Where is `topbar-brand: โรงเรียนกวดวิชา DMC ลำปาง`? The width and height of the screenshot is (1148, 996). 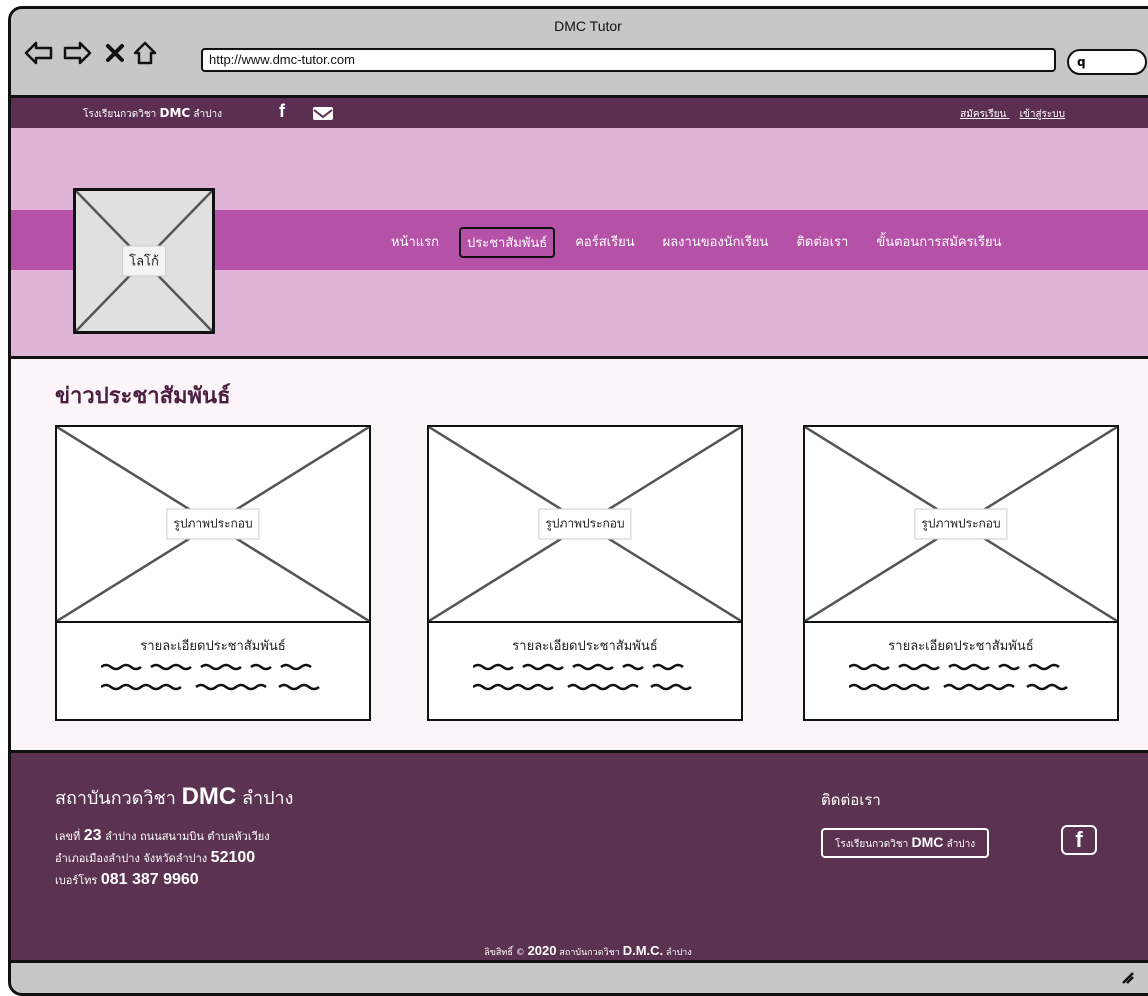 topbar-brand: โรงเรียนกวดวิชา DMC ลำปาง is located at coordinates (152, 114).